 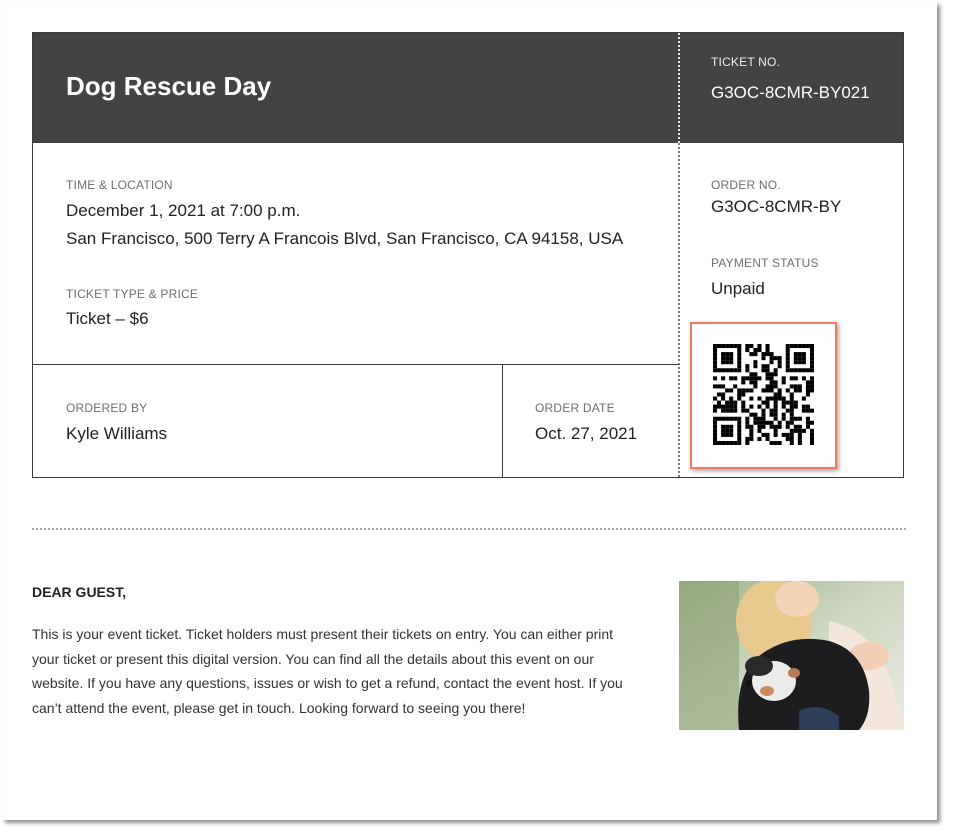 What do you see at coordinates (776, 206) in the screenshot?
I see `order-no: G3OC-8CMR-BY` at bounding box center [776, 206].